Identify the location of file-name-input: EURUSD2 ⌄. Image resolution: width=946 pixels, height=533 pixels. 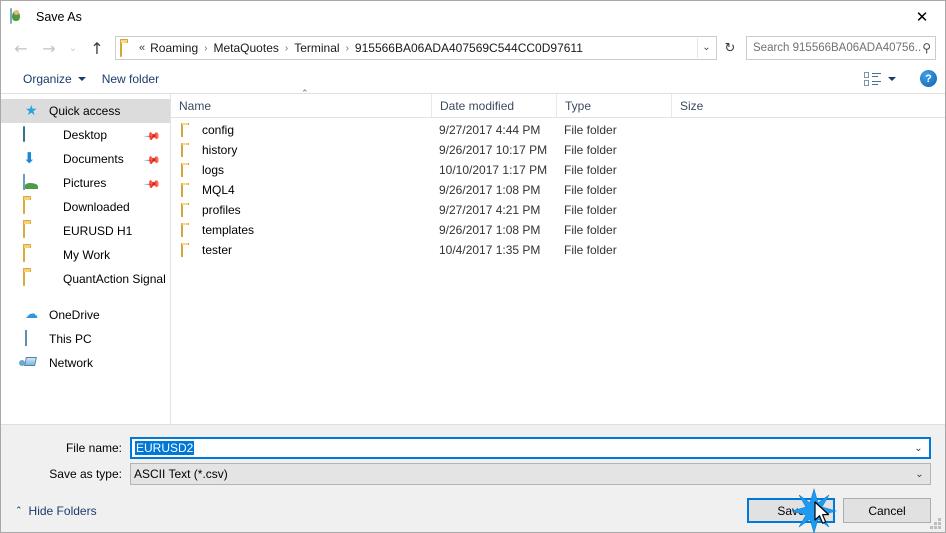
(530, 448).